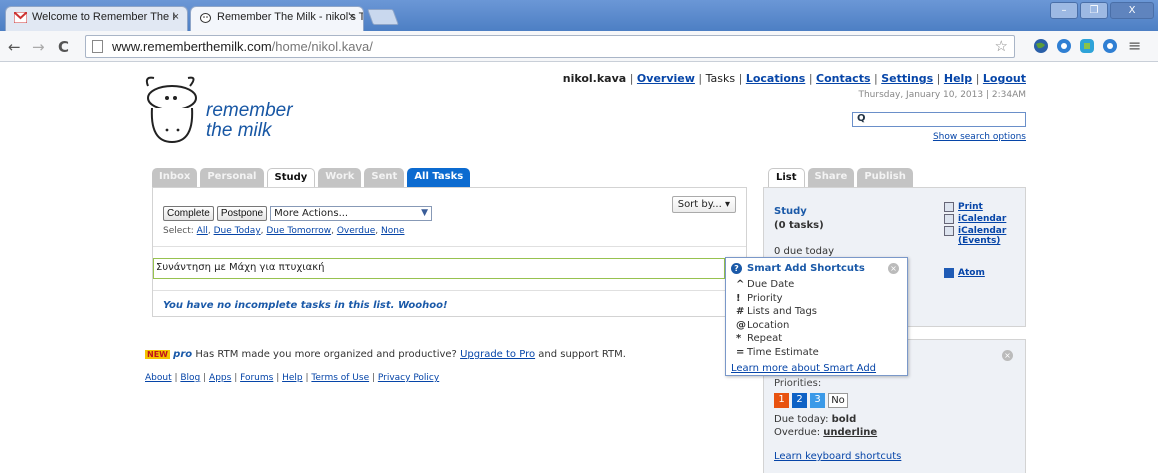 The image size is (1158, 473). What do you see at coordinates (230, 112) in the screenshot?
I see `rtm-logo: remember the milk` at bounding box center [230, 112].